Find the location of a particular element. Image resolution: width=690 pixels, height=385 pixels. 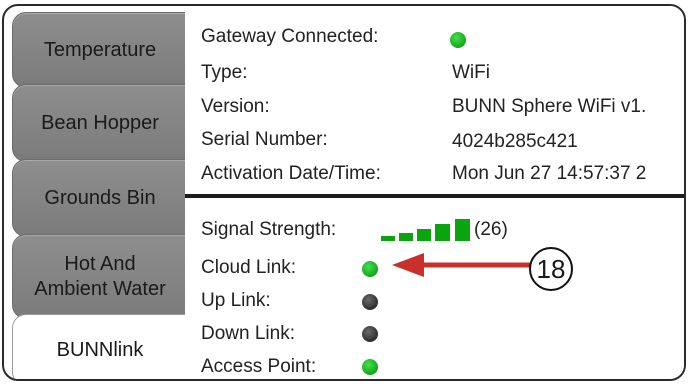

callout-number: 18 is located at coordinates (551, 268).